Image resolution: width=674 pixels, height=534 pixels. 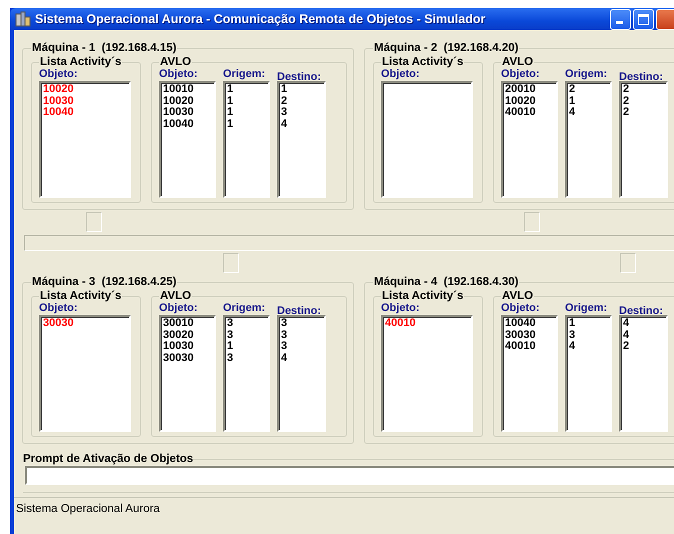 What do you see at coordinates (301, 373) in the screenshot?
I see `avlo-list: 3 3 3 4` at bounding box center [301, 373].